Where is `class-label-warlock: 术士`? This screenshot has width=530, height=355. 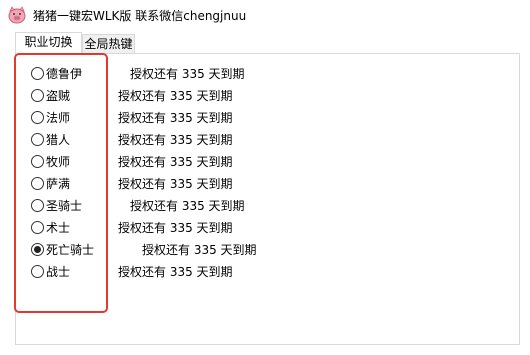
class-label-warlock: 术士 is located at coordinates (58, 227).